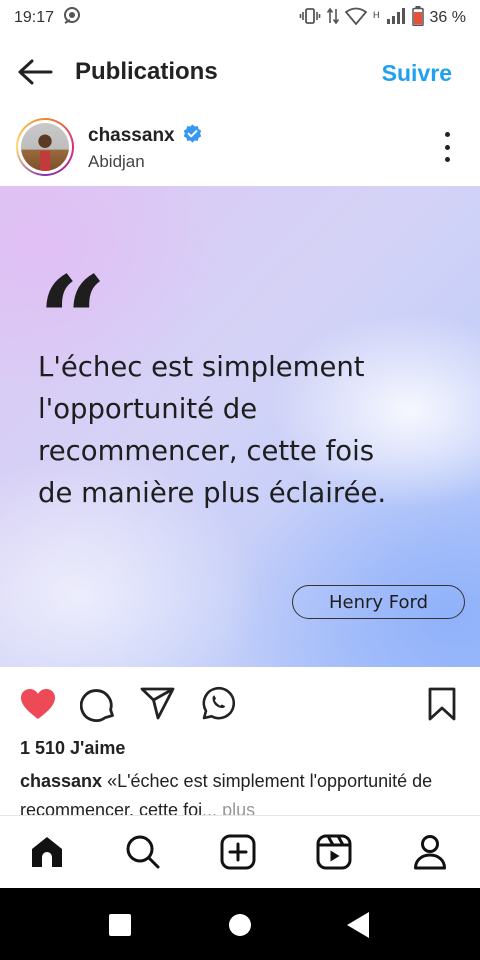  I want to click on home-system-button, so click(240, 925).